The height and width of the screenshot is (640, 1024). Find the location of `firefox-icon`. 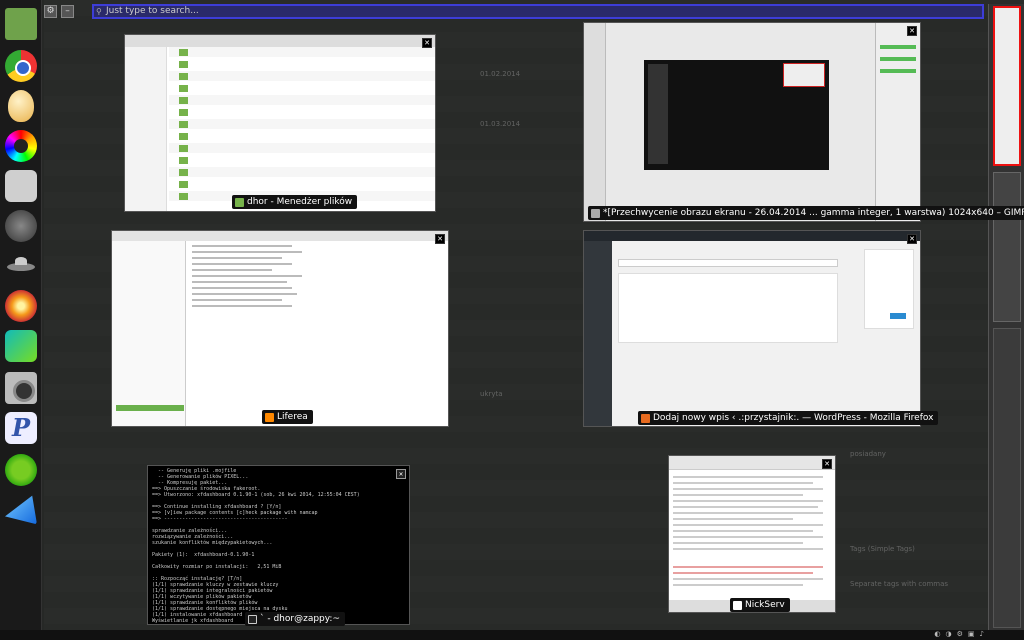

firefox-icon is located at coordinates (645, 418).